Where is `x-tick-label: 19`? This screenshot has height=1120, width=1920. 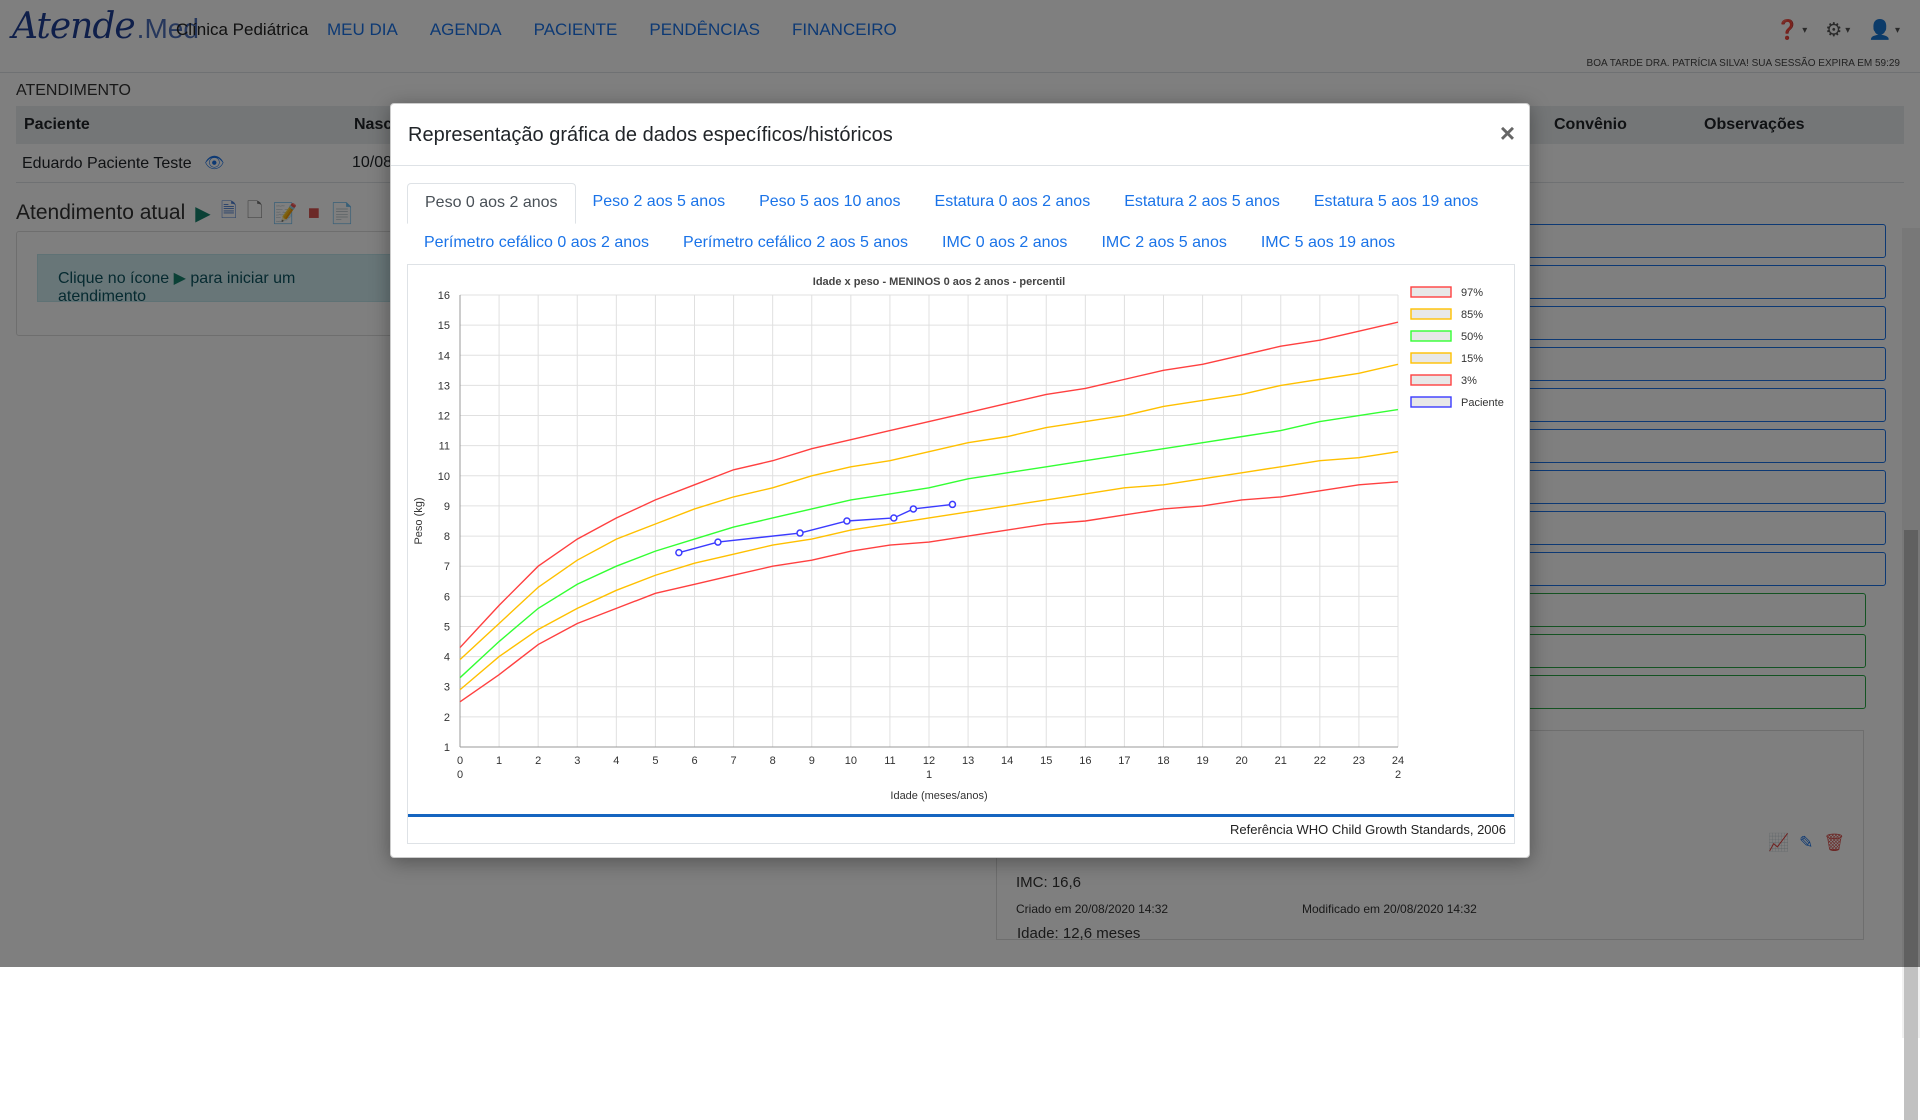
x-tick-label: 19 is located at coordinates (1202, 761).